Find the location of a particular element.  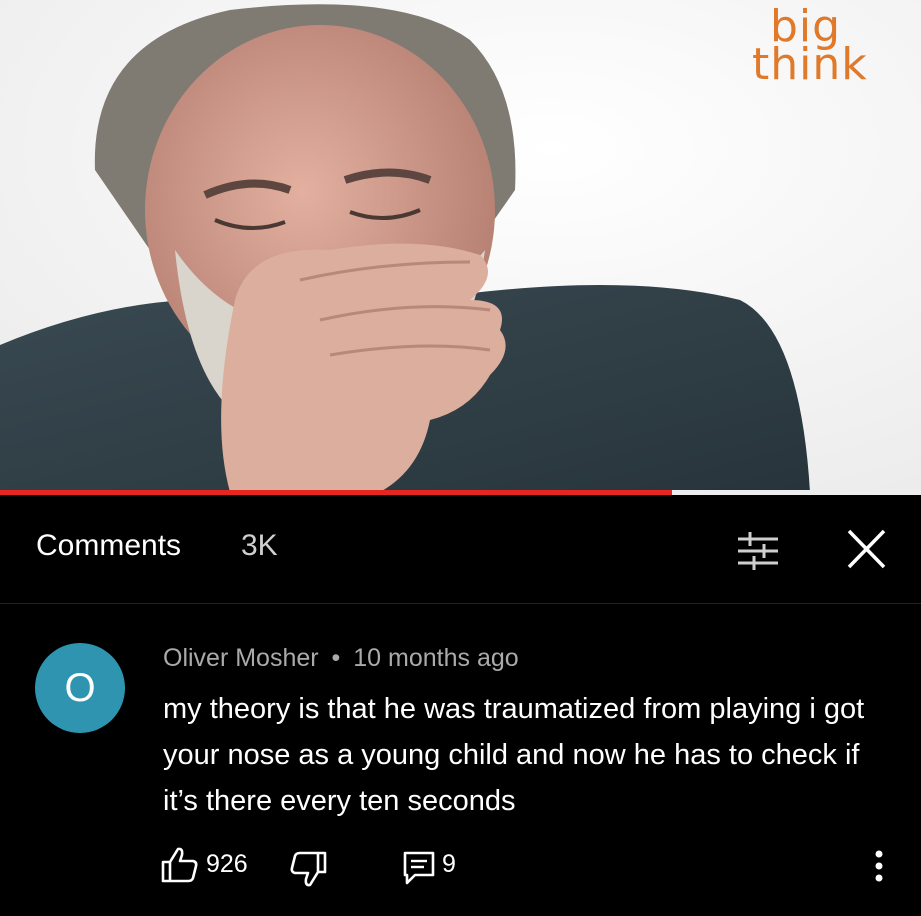

comment-actions: 926 9 is located at coordinates (460, 865).